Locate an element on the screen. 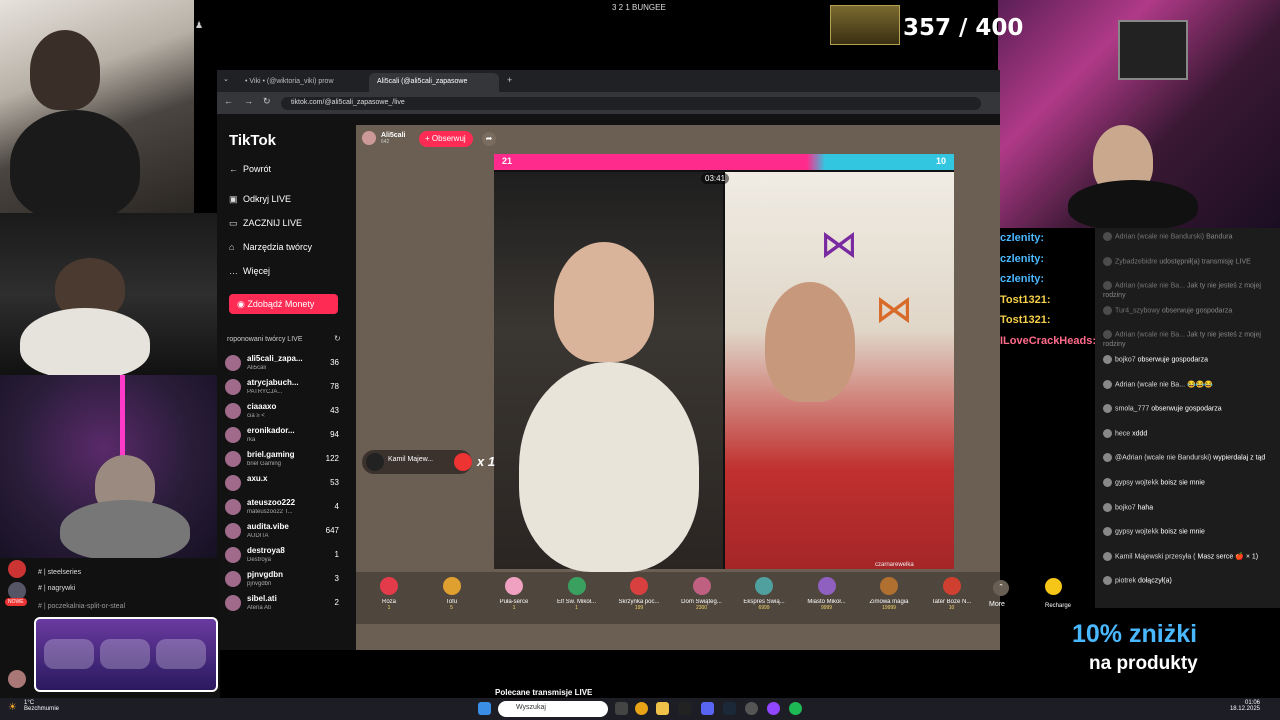  recharge-coin-icon is located at coordinates (1053, 586).